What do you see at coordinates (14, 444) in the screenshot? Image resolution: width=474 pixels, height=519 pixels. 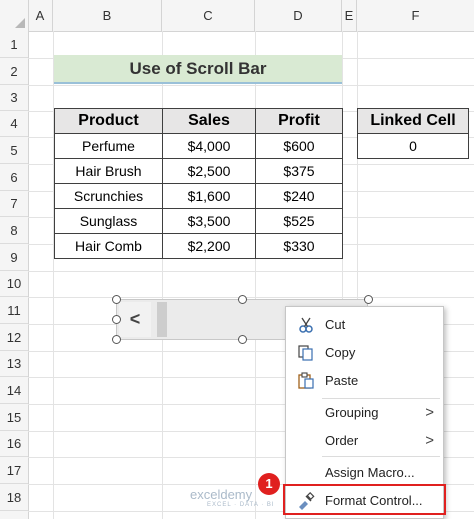 I see `row-header-16: 16` at bounding box center [14, 444].